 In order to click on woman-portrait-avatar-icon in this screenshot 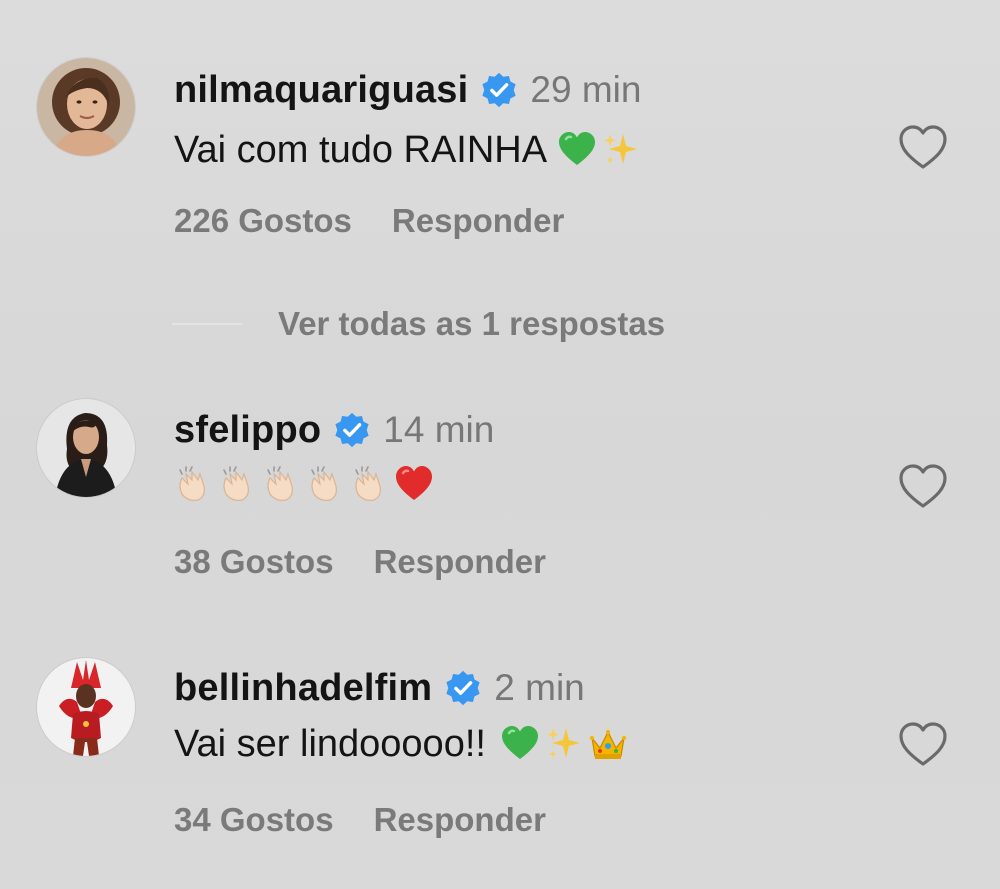, I will do `click(86, 107)`.